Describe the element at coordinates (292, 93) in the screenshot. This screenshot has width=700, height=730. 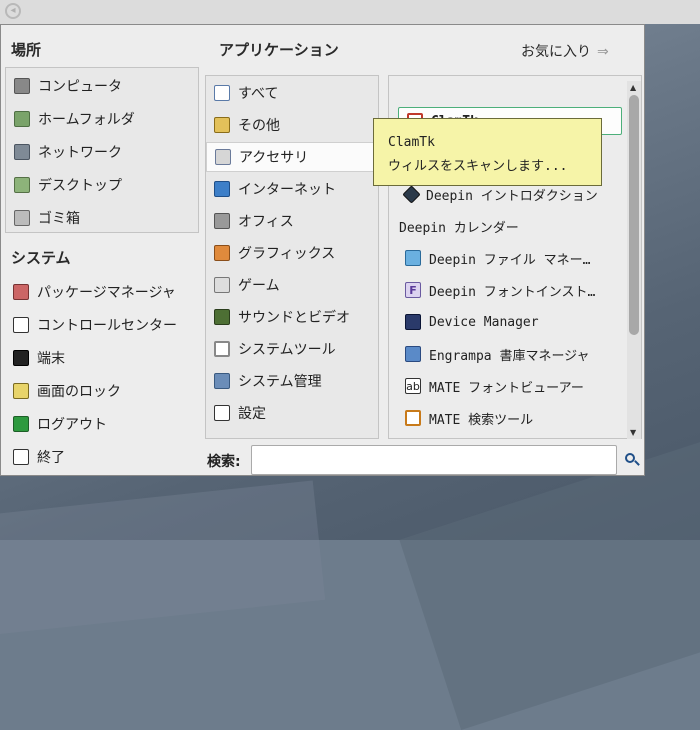
I see `category-all: すべて` at that location.